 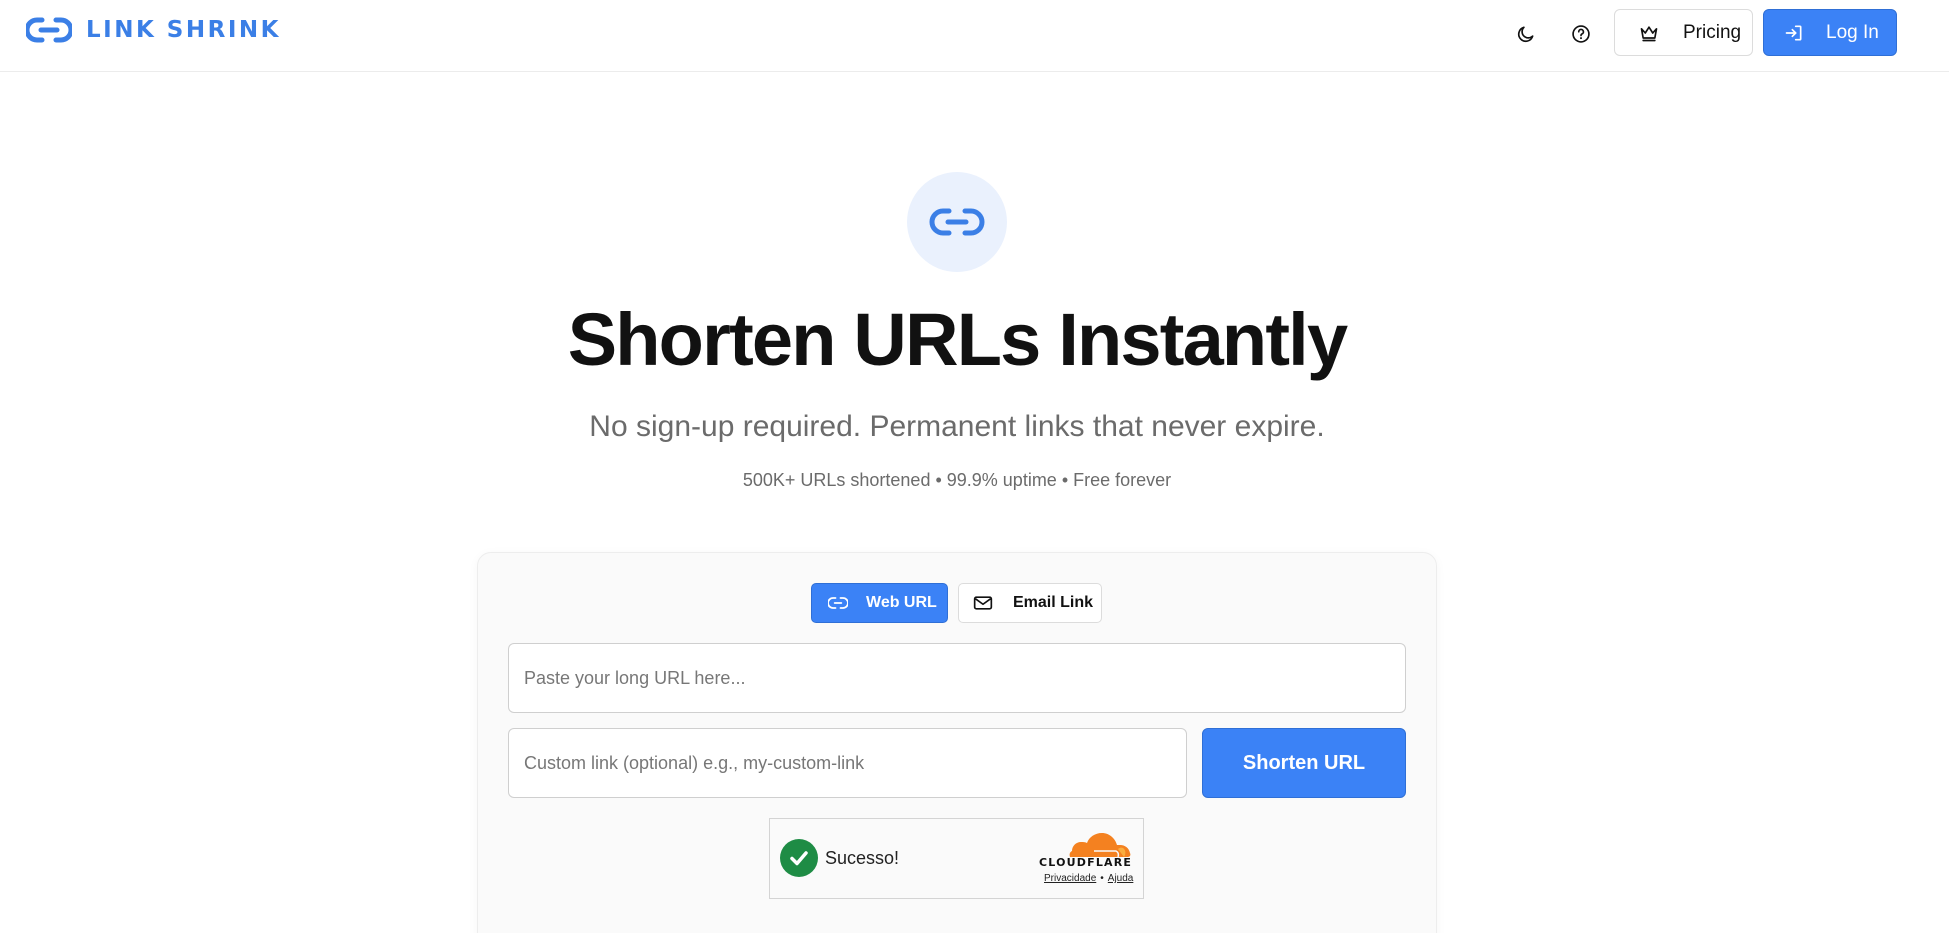 I want to click on moon-icon, so click(x=1525, y=34).